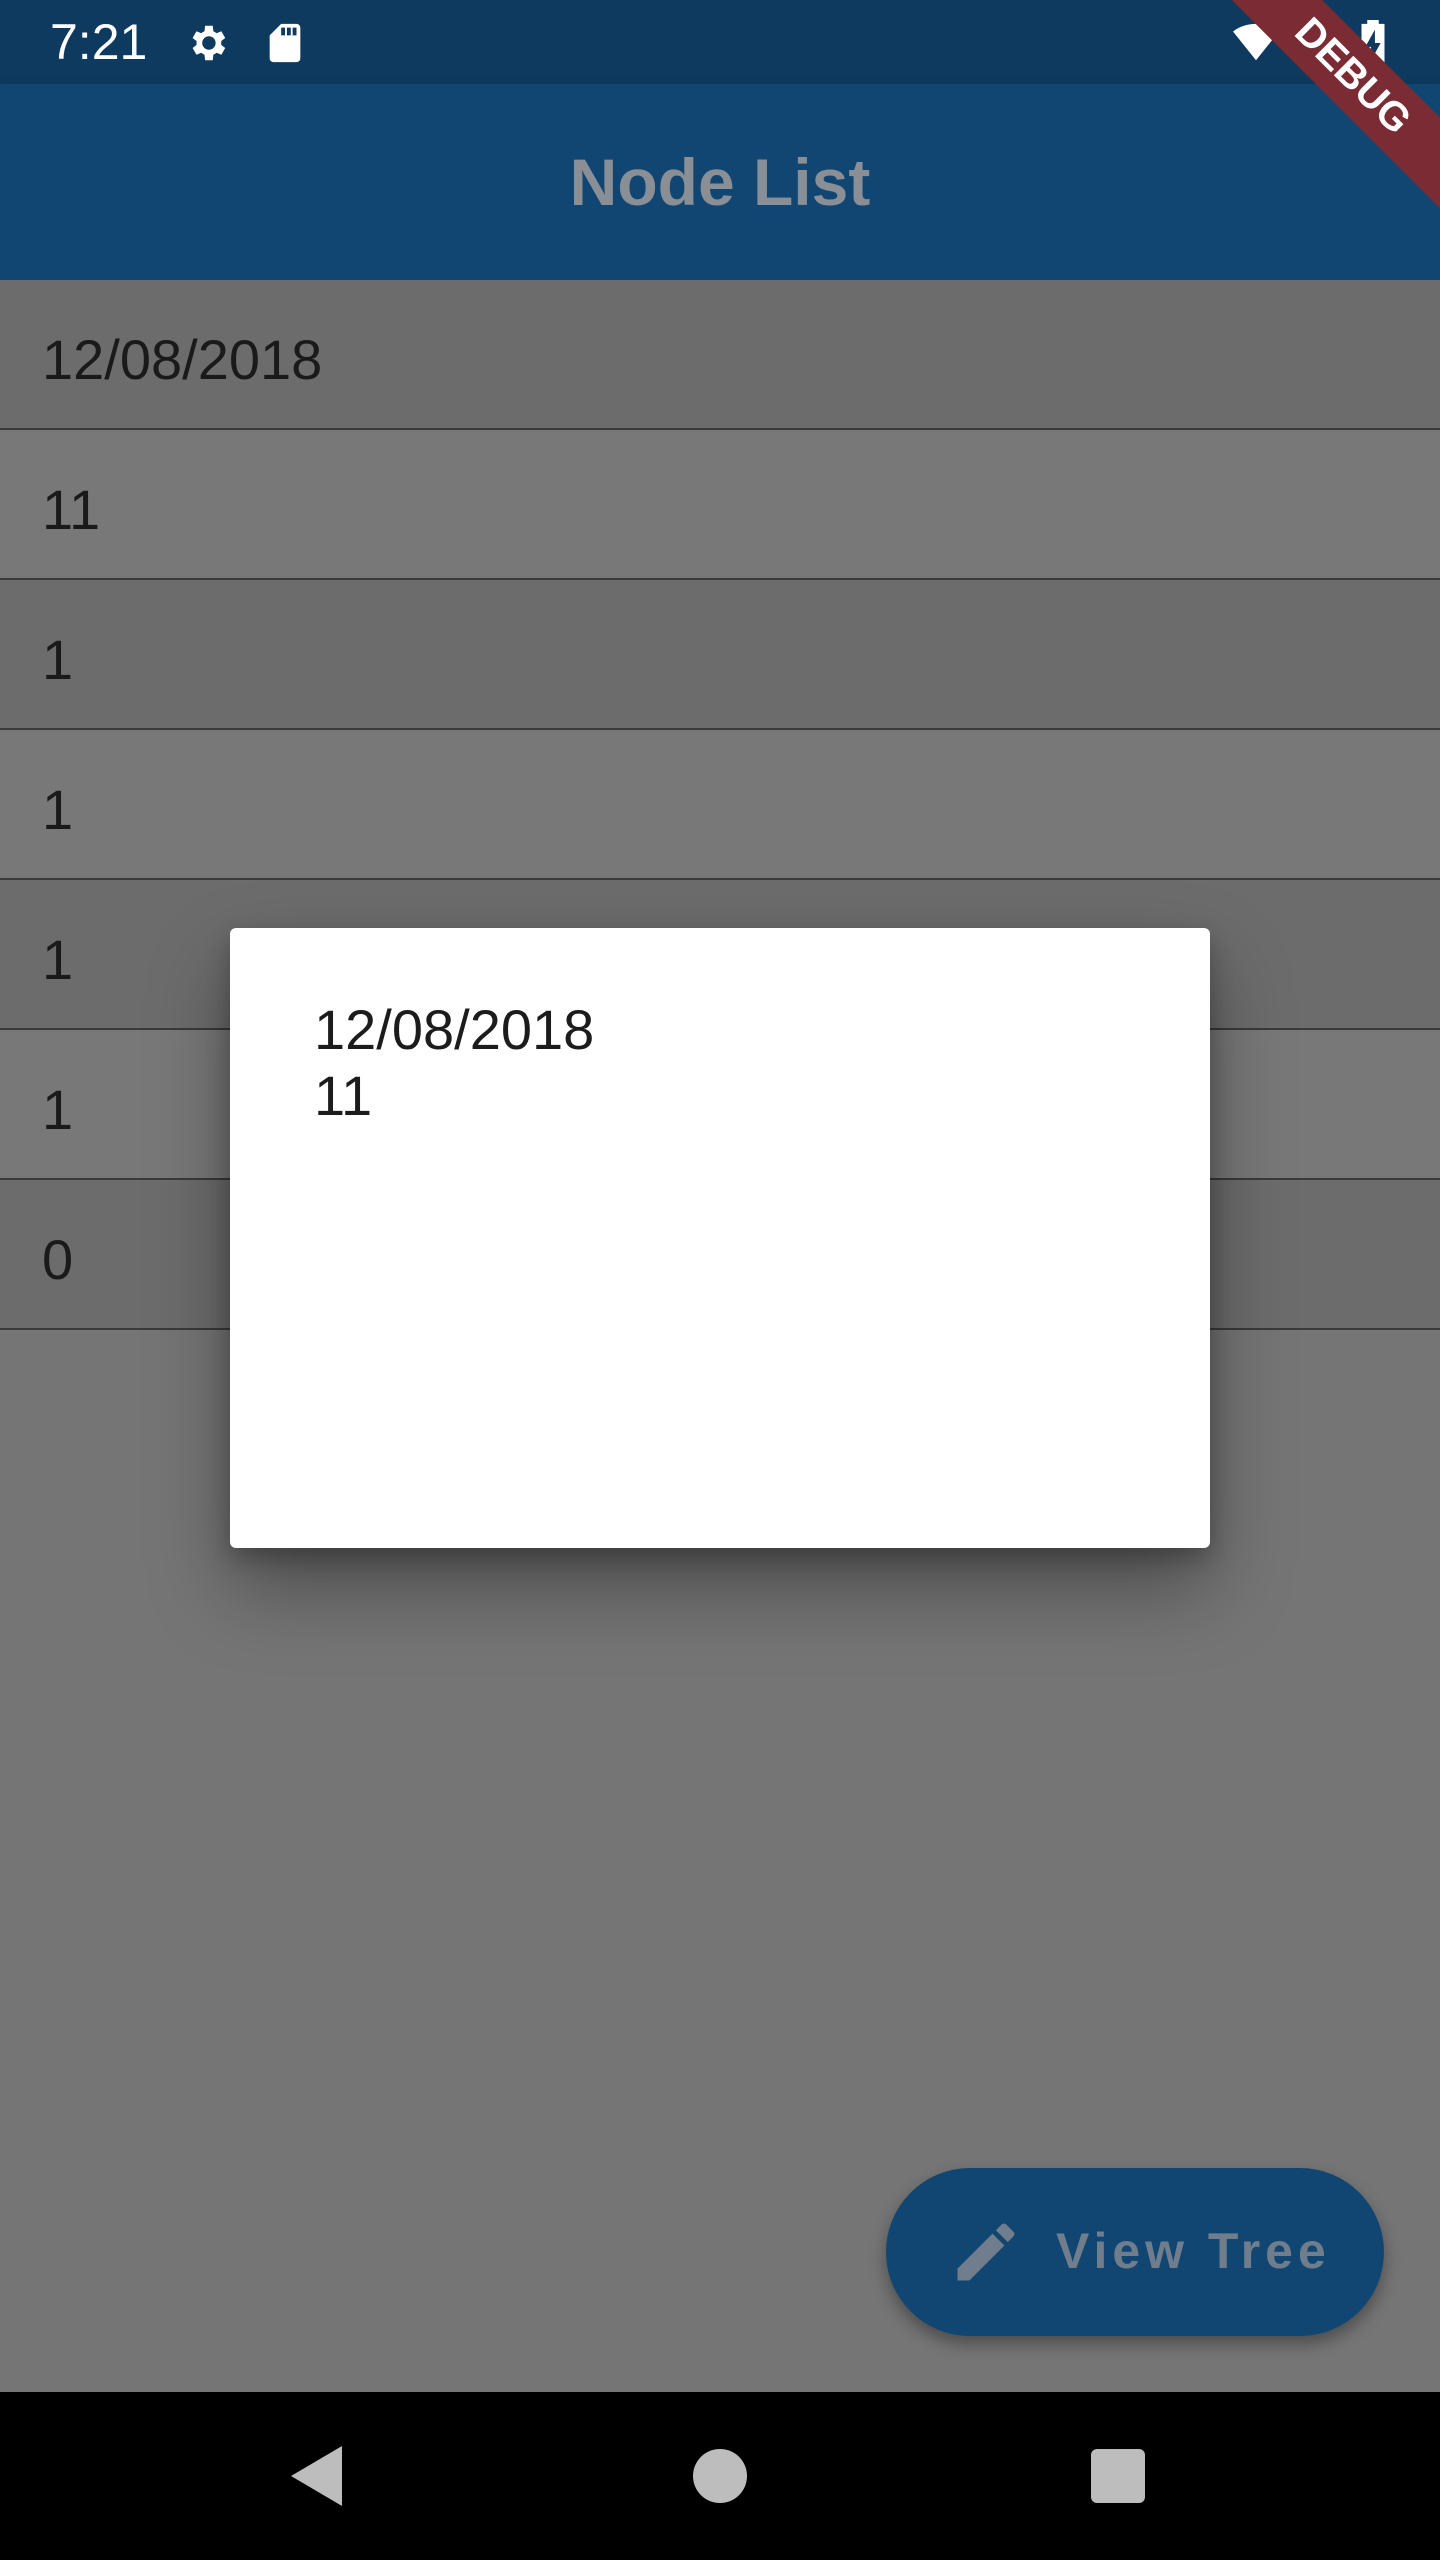 This screenshot has height=2560, width=1440. I want to click on battery-charging-icon, so click(1373, 43).